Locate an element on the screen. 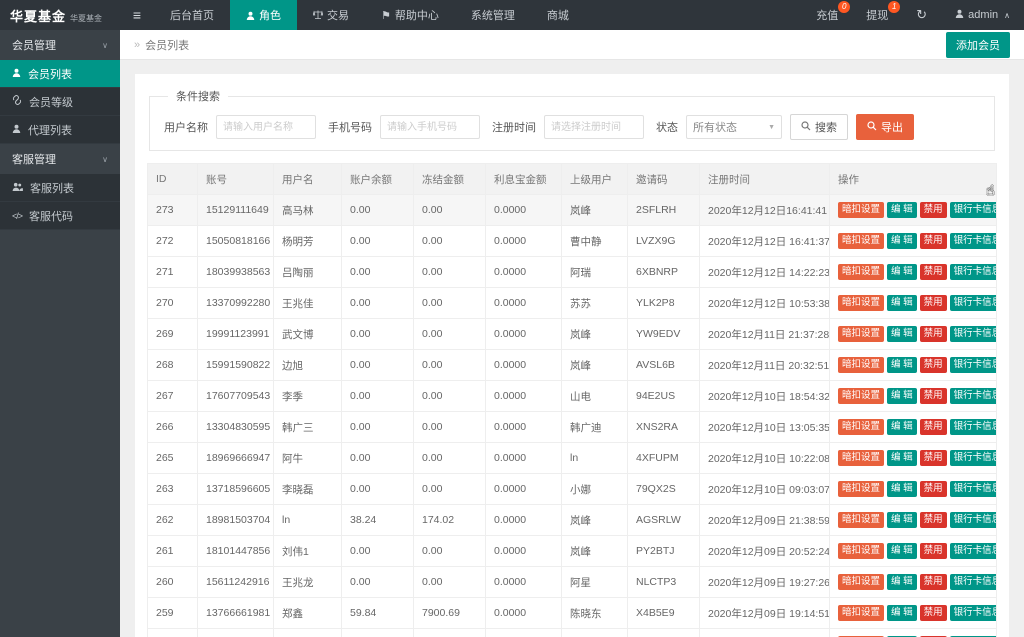  sidebar-item-label: 会员列表 is located at coordinates (50, 74).